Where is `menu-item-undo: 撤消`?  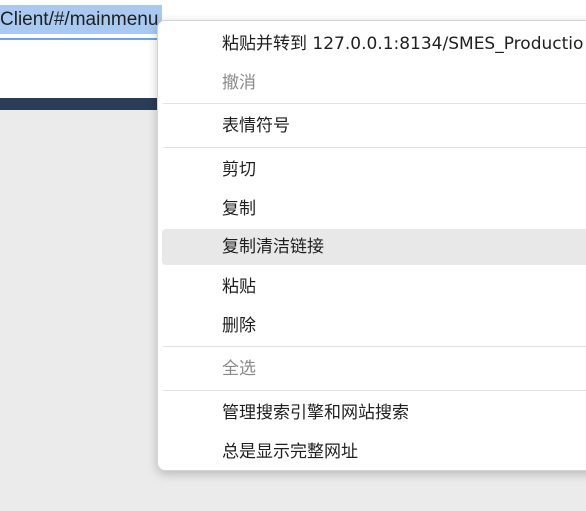
menu-item-undo: 撤消 is located at coordinates (374, 83).